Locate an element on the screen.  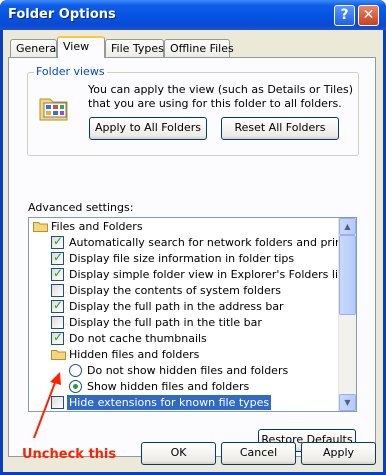
help-button: ? is located at coordinates (344, 15).